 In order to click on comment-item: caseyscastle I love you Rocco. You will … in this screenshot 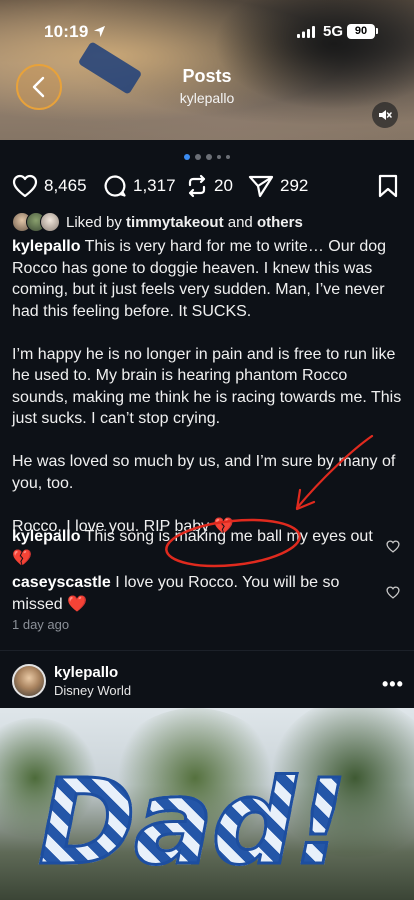, I will do `click(198, 593)`.